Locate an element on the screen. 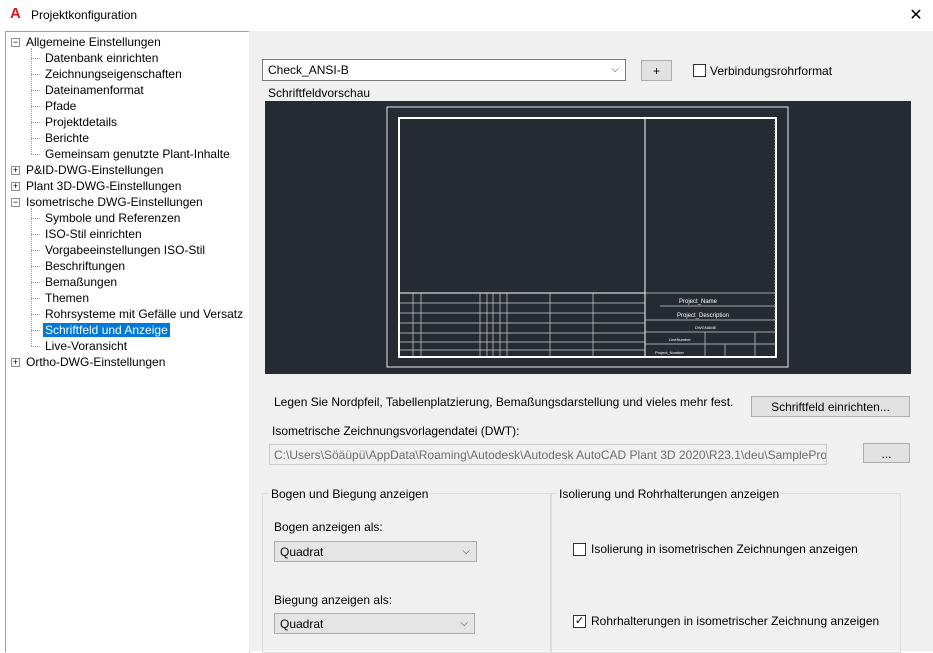  tree-item-label: Gemeinsam genutzte Plant-Inhalte is located at coordinates (137, 154).